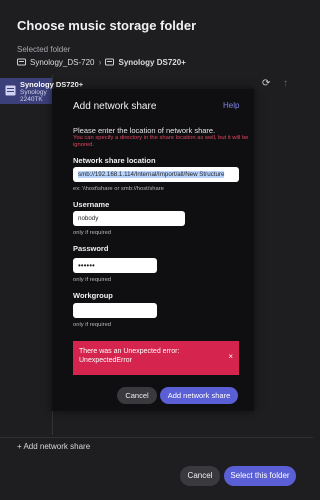  I want to click on password-label: Password, so click(91, 248).